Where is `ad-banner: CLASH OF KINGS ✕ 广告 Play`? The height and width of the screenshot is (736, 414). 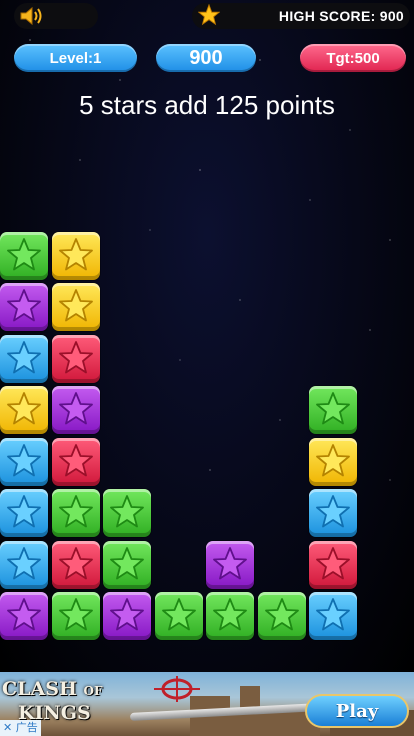 ad-banner: CLASH OF KINGS ✕ 广告 Play is located at coordinates (207, 704).